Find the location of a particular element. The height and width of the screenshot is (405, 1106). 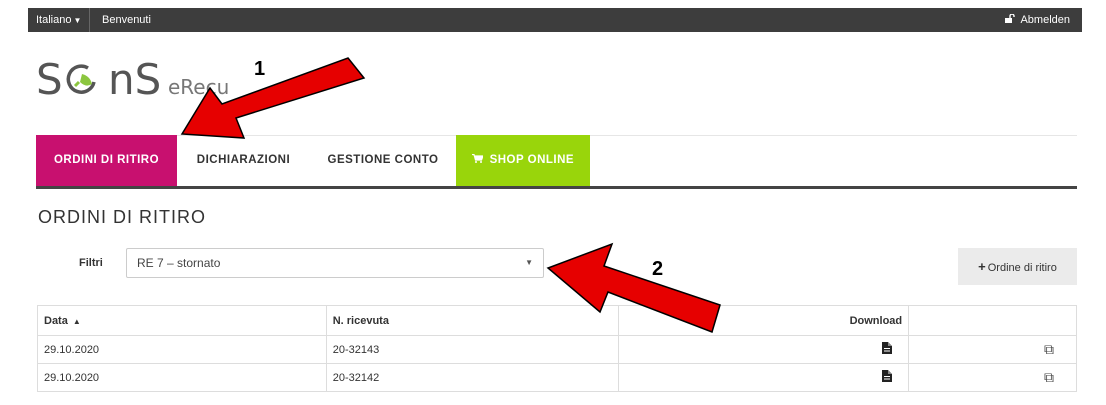

table-row: 29.10.2020 20-32143 ⧉ is located at coordinates (557, 349).